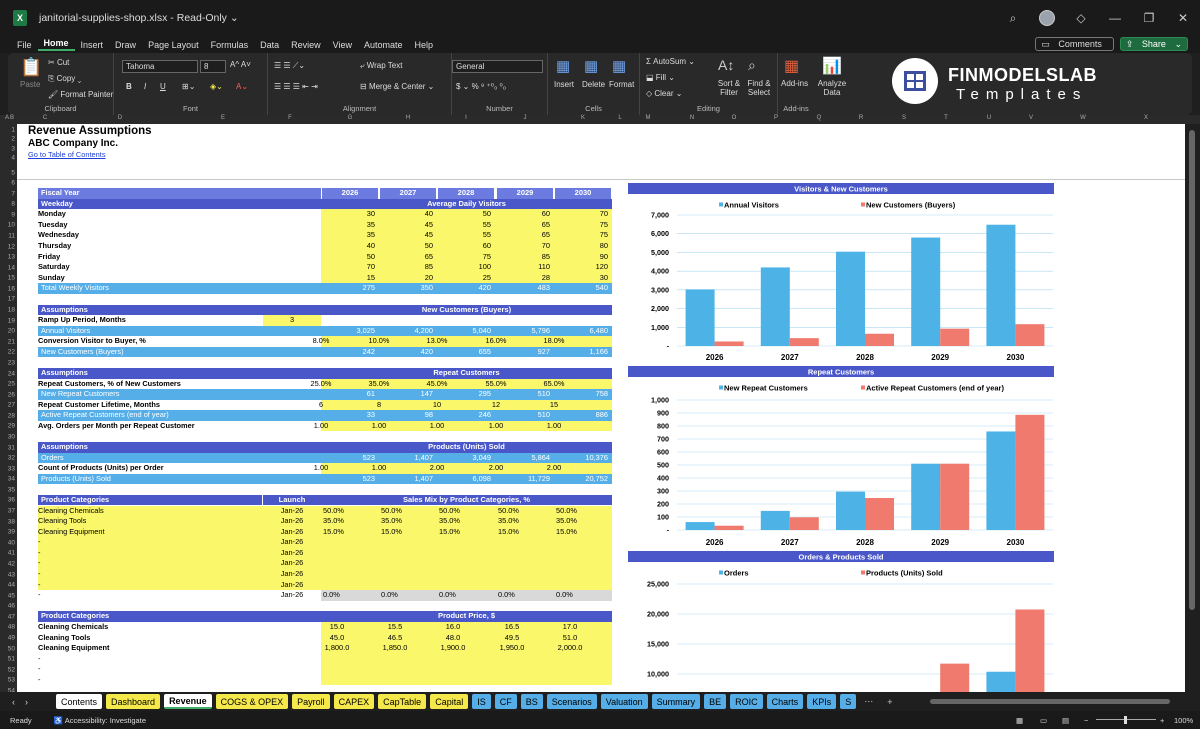  I want to click on paste-label: Paste, so click(30, 84).